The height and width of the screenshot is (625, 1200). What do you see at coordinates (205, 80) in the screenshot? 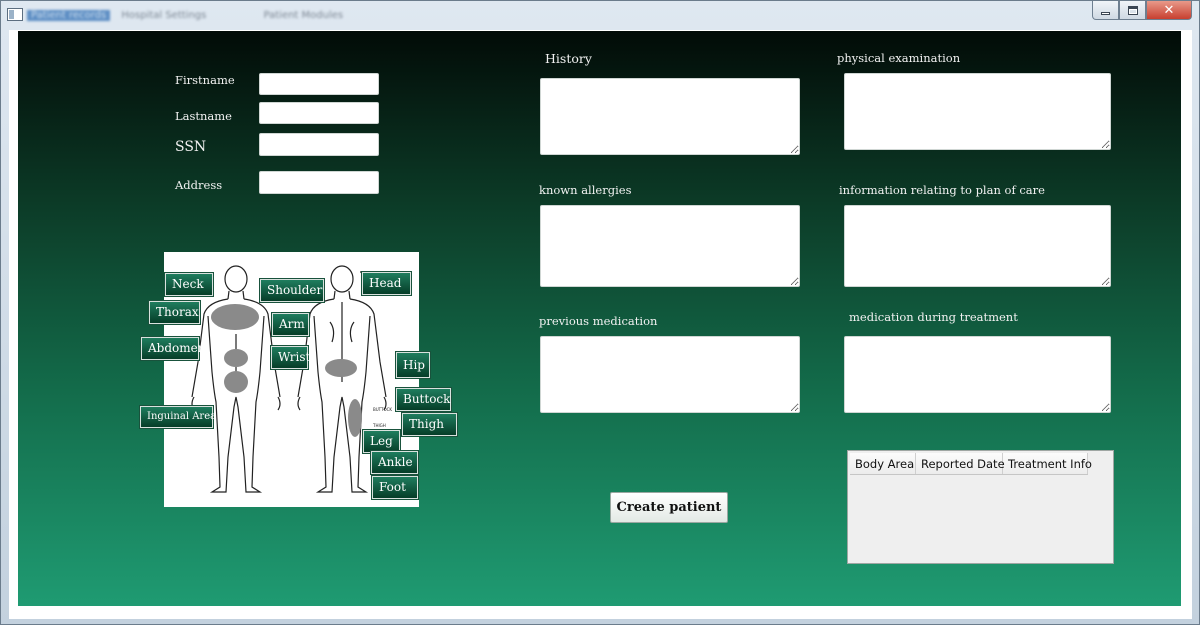
I see `firstname-label: Firstname` at bounding box center [205, 80].